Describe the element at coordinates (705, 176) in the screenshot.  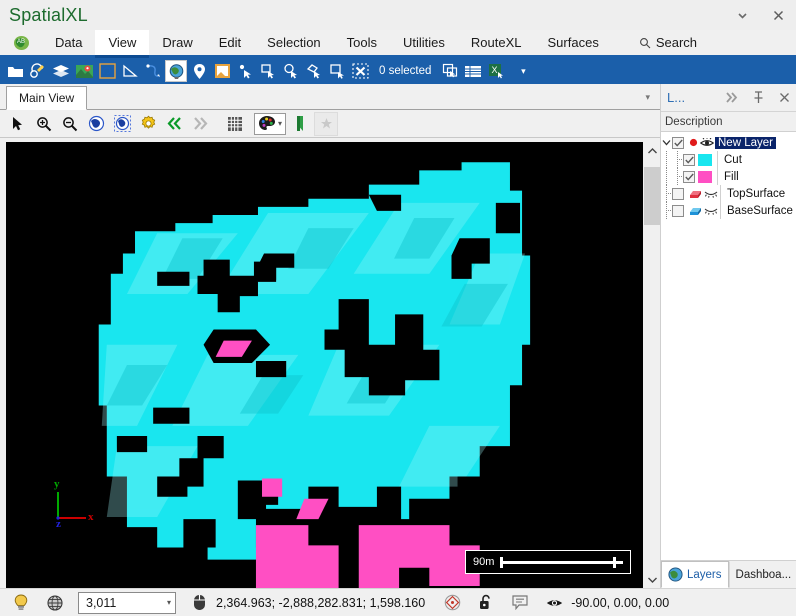
I see `fill-color-swatch` at that location.